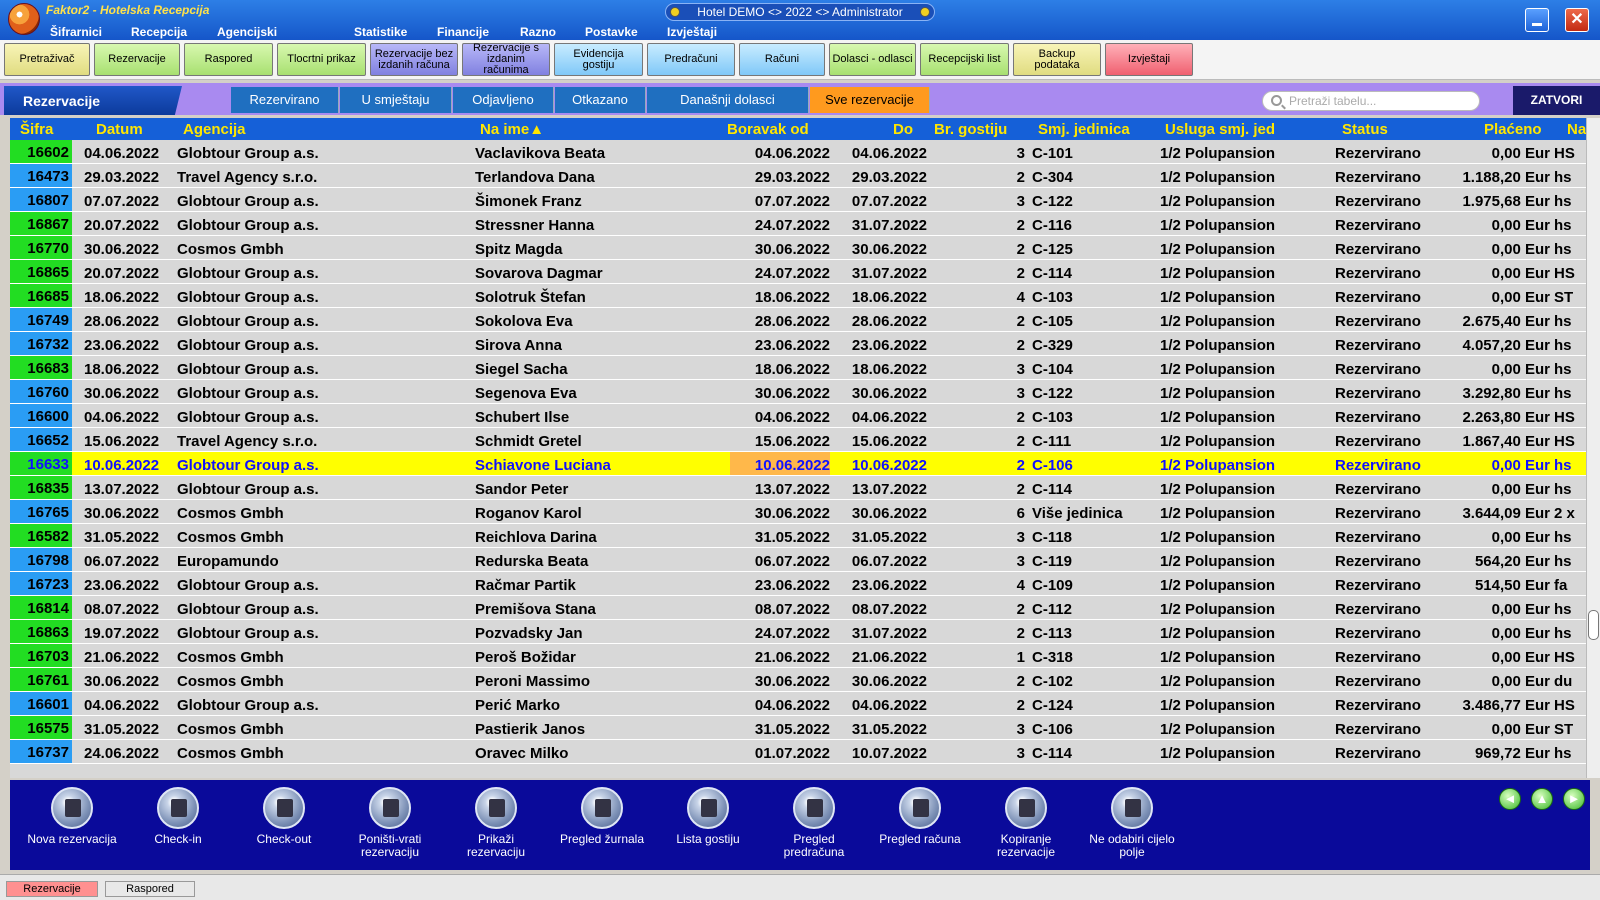 This screenshot has height=900, width=1600. Describe the element at coordinates (121, 537) in the screenshot. I see `cell-datum: 31.05.2022` at that location.